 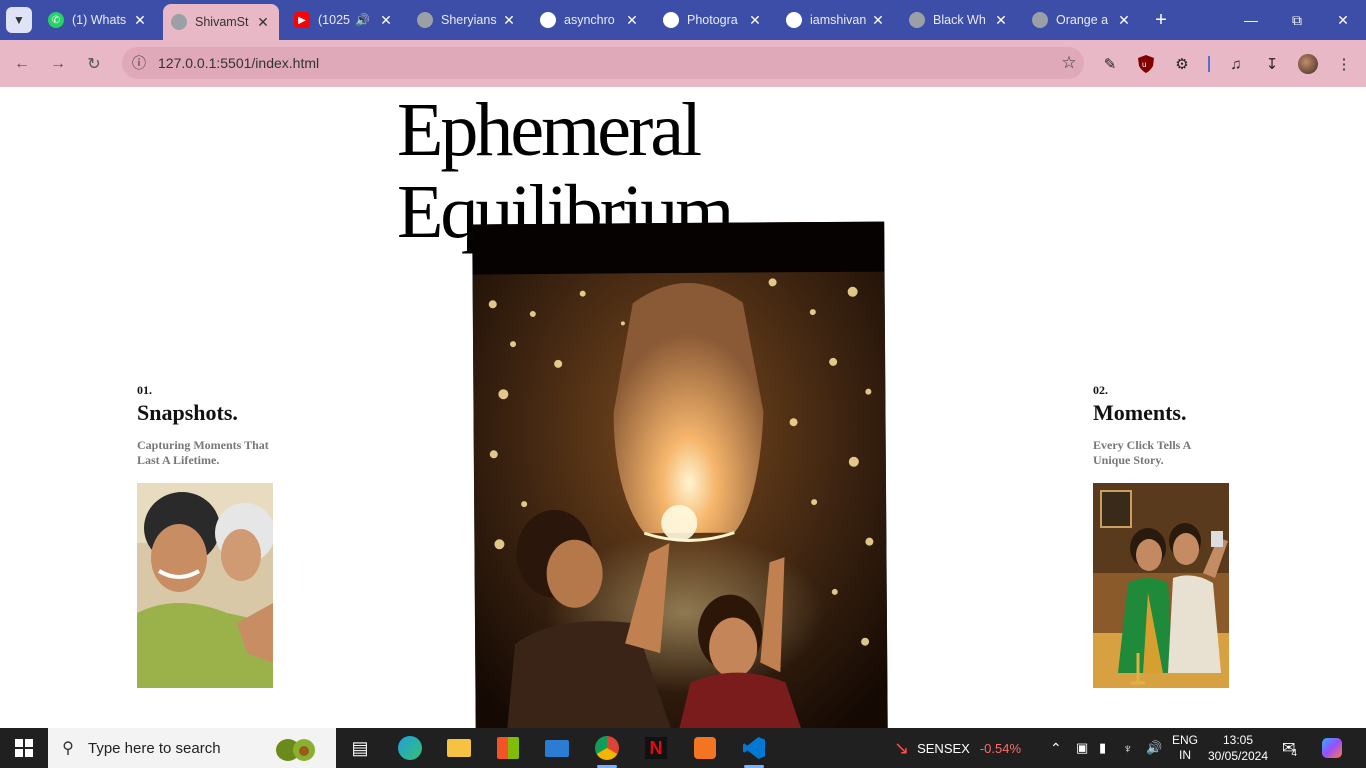 What do you see at coordinates (1146, 64) in the screenshot?
I see `ublock-icon: u` at bounding box center [1146, 64].